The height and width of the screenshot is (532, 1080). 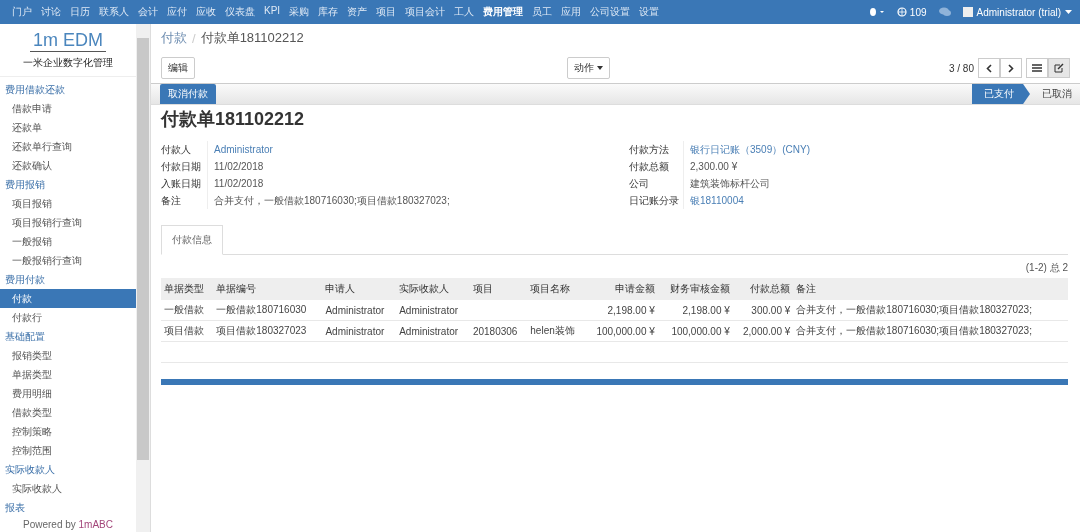 What do you see at coordinates (252, 38) in the screenshot?
I see `breadcrumb-current: 付款单181102212` at bounding box center [252, 38].